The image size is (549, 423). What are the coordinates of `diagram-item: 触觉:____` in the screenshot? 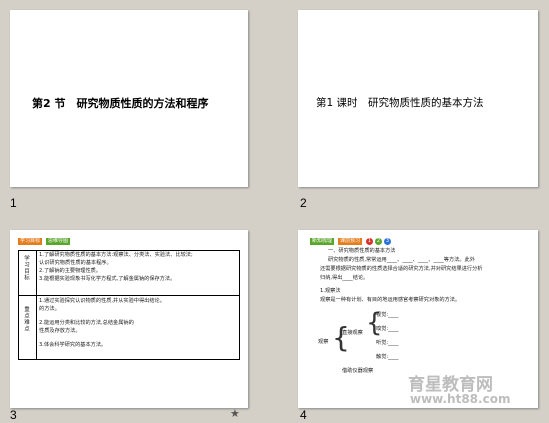 It's located at (387, 357).